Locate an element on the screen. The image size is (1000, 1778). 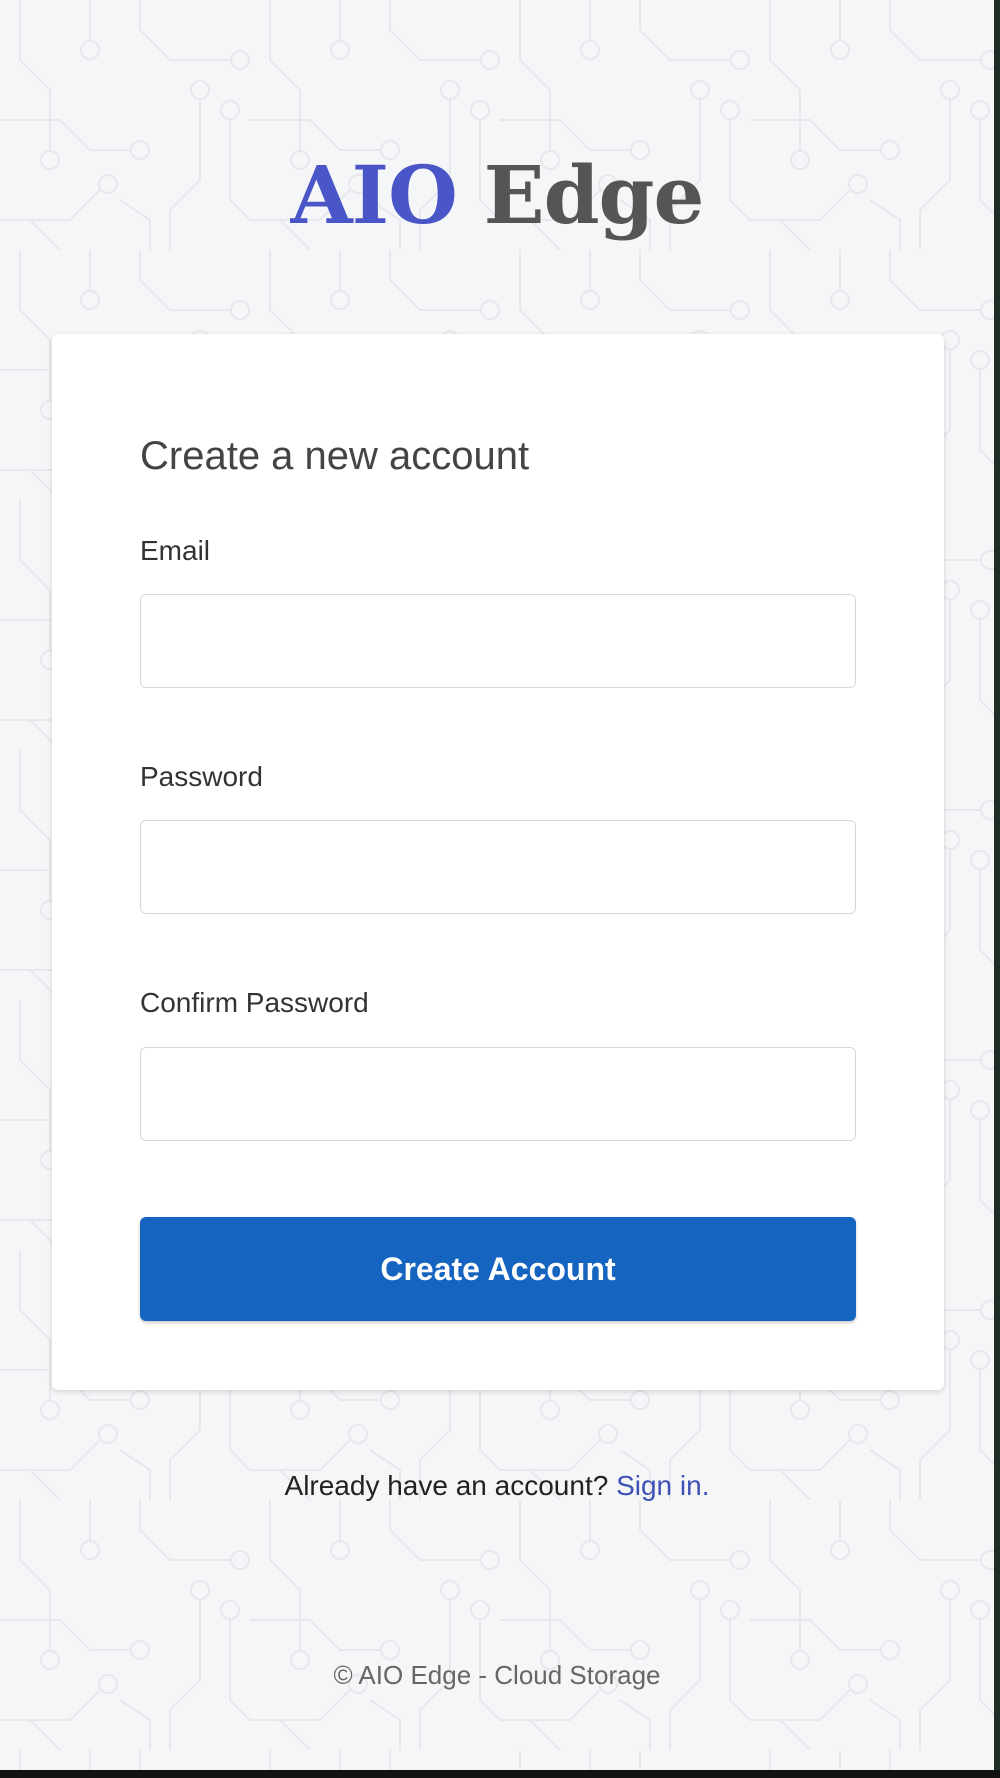
signin-prompt-text: Already have an account? is located at coordinates (446, 1485).